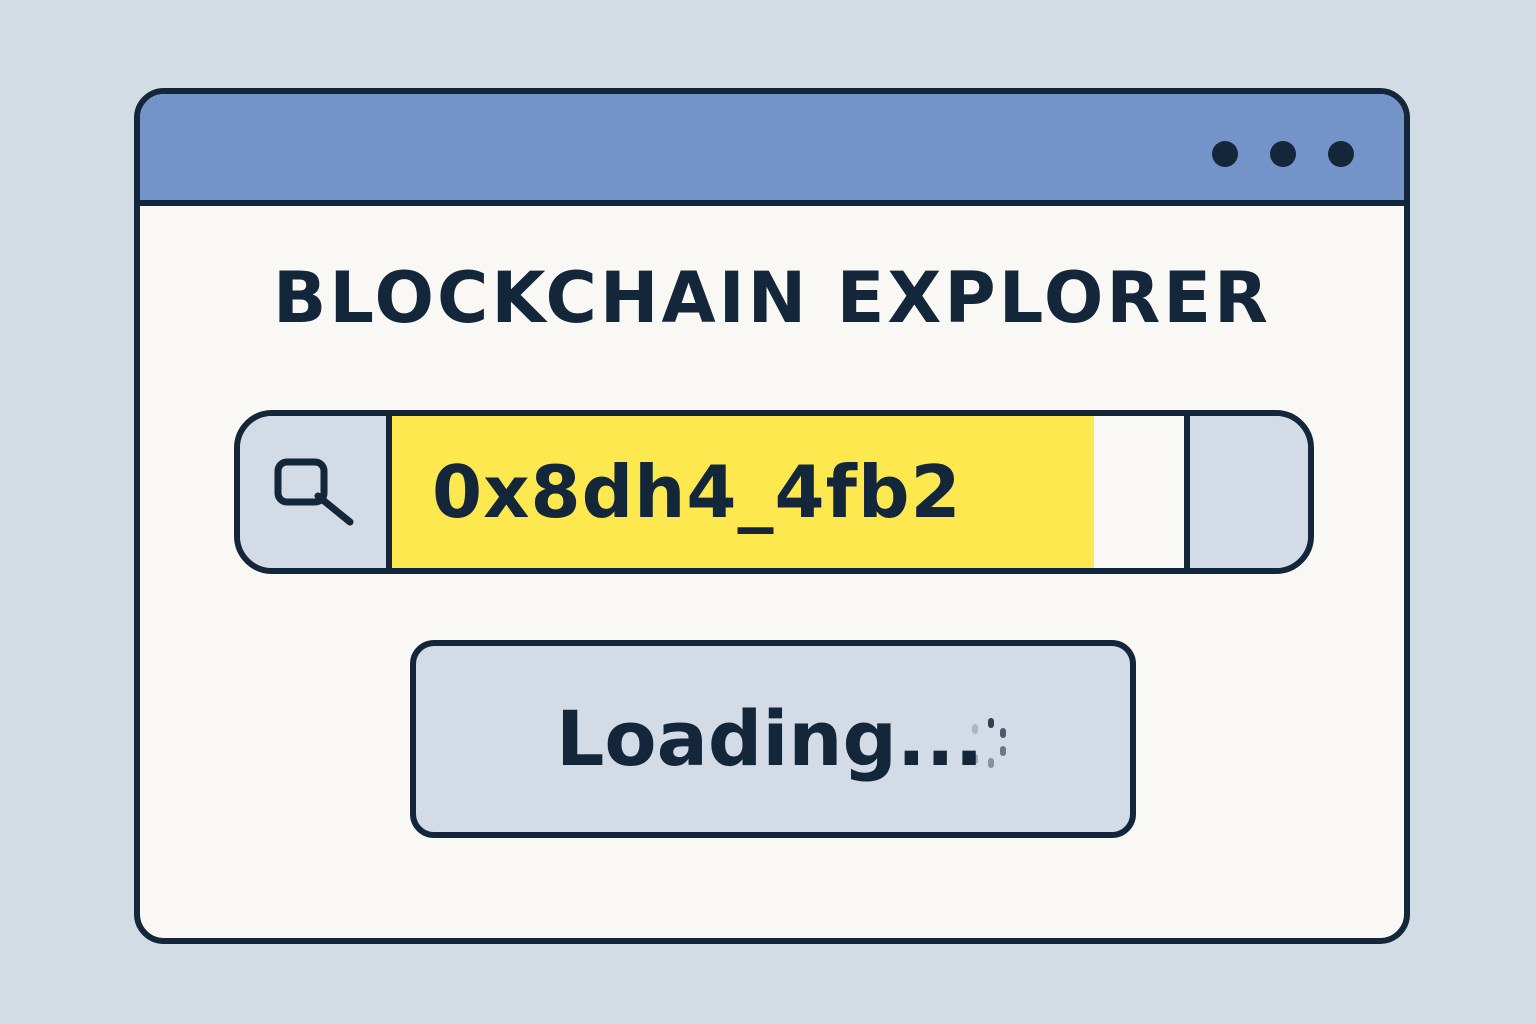  I want to click on title-bar, so click(772, 150).